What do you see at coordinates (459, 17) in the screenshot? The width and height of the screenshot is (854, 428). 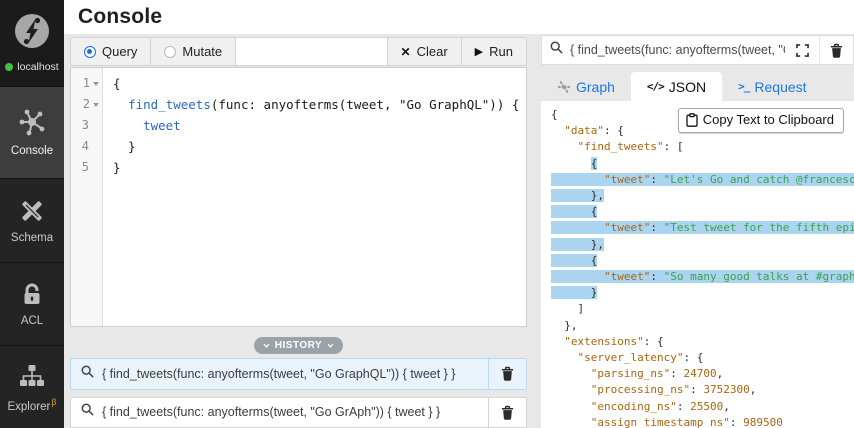 I see `page-header: Console` at bounding box center [459, 17].